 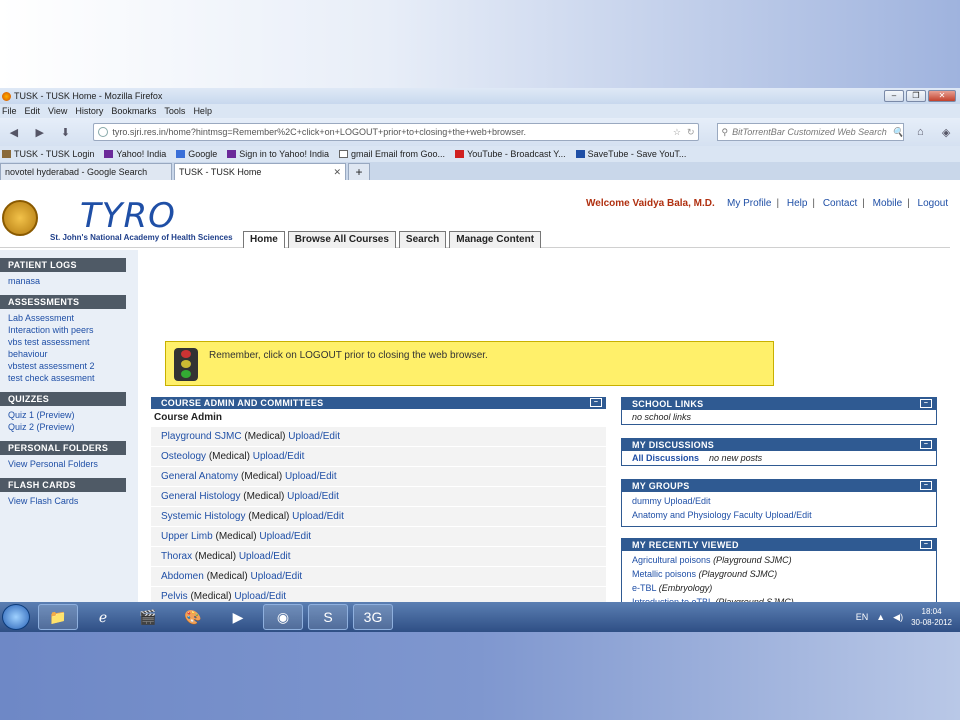 What do you see at coordinates (69, 501) in the screenshot?
I see `sidebar-link: View Flash Cards` at bounding box center [69, 501].